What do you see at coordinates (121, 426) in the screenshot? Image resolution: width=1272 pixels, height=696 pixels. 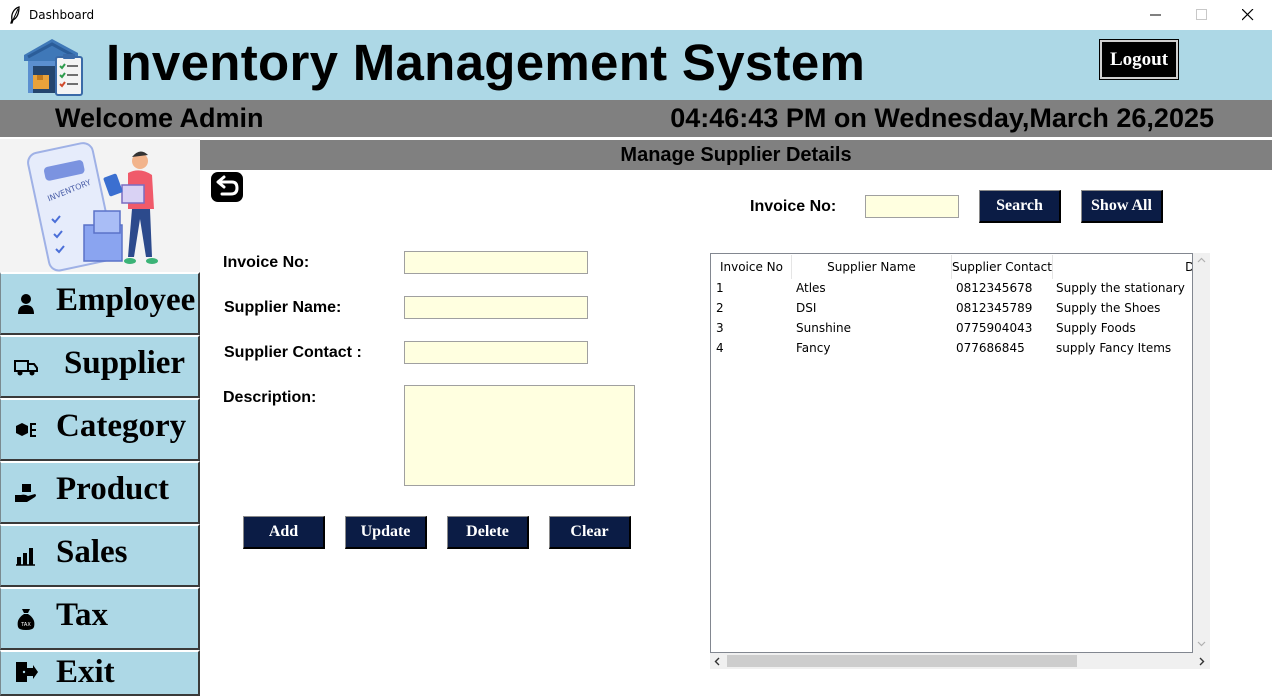 I see `sidebar-item-label: Category` at bounding box center [121, 426].